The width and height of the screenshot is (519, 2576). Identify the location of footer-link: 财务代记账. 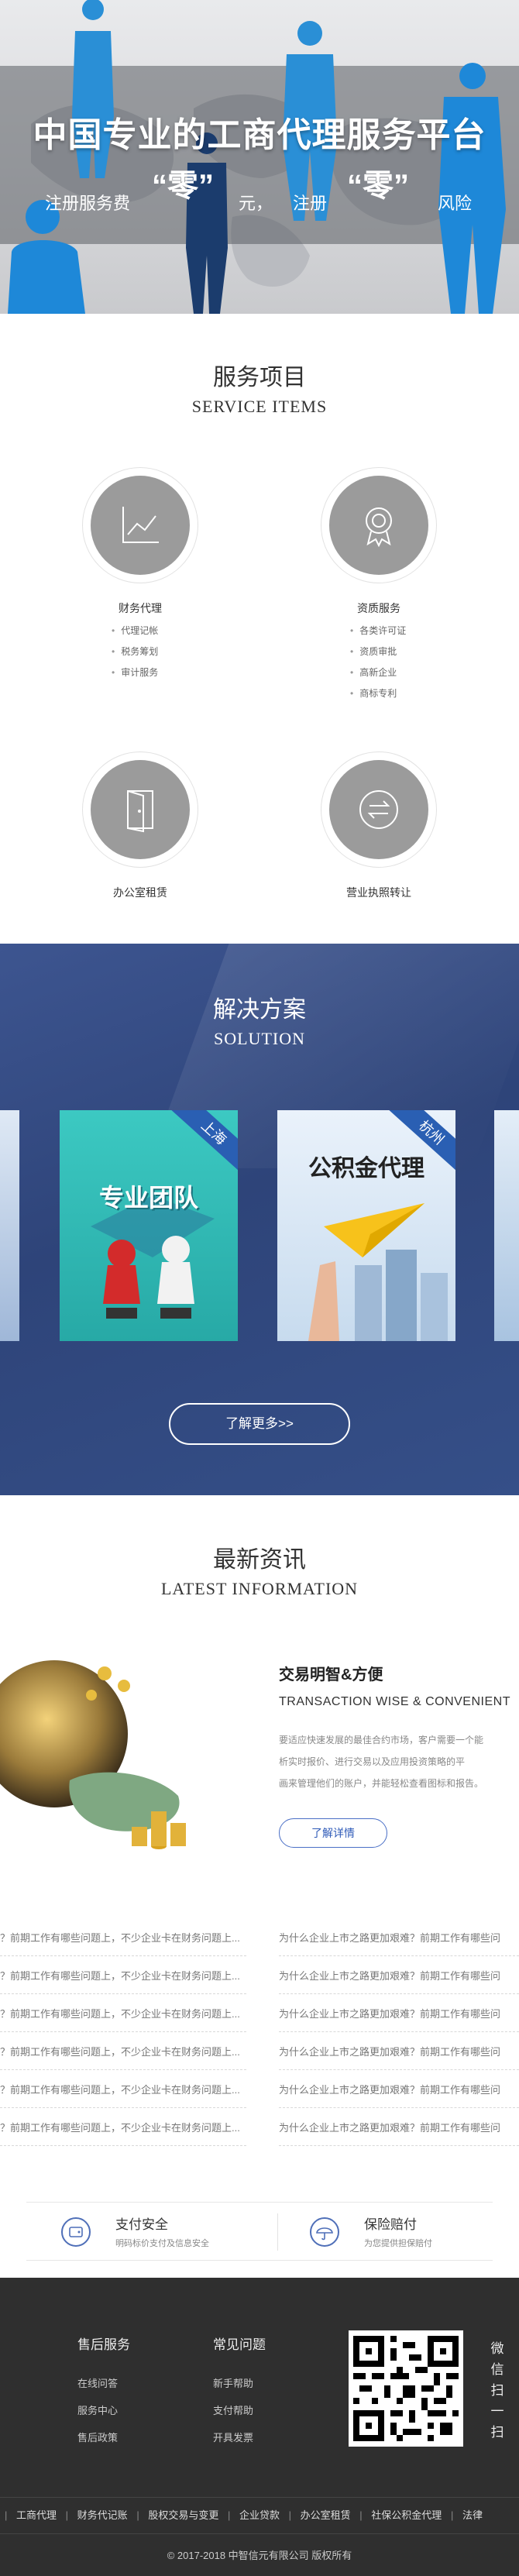
(102, 2515).